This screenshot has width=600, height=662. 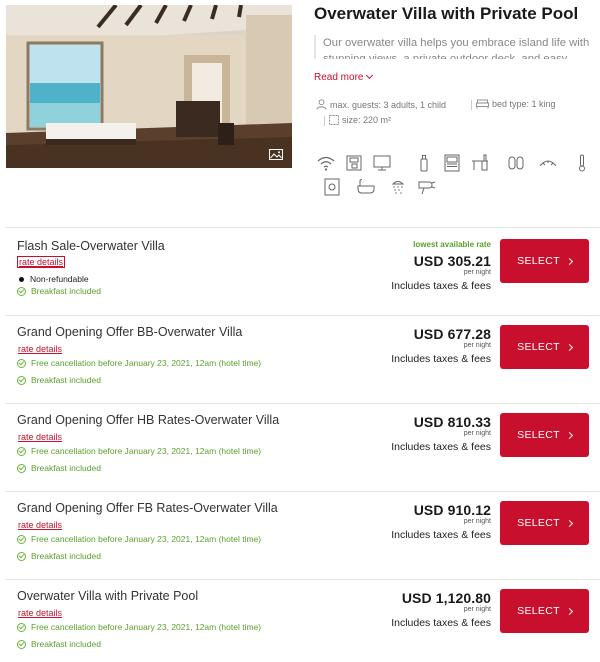 I want to click on coffee-maker-icon, so click(x=354, y=163).